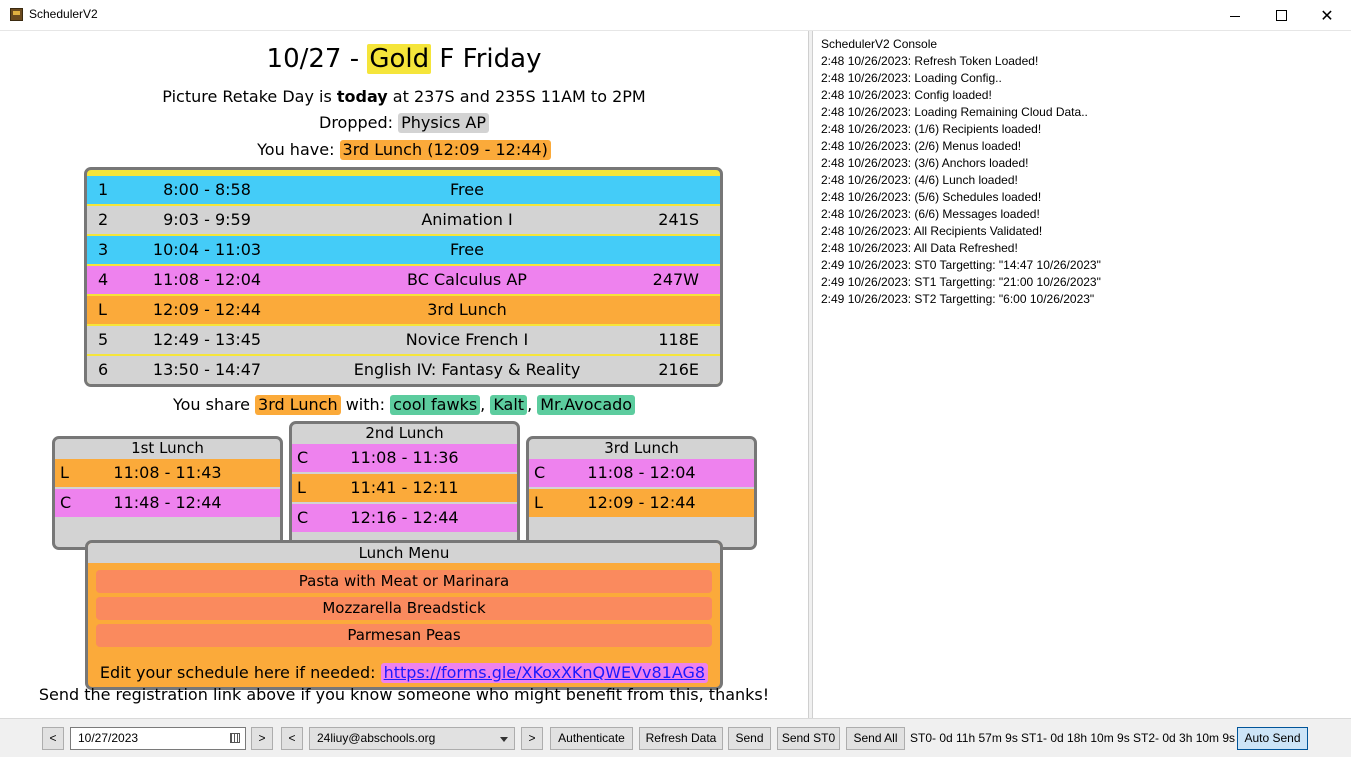  Describe the element at coordinates (678, 339) in the screenshot. I see `room-number: 118E` at that location.